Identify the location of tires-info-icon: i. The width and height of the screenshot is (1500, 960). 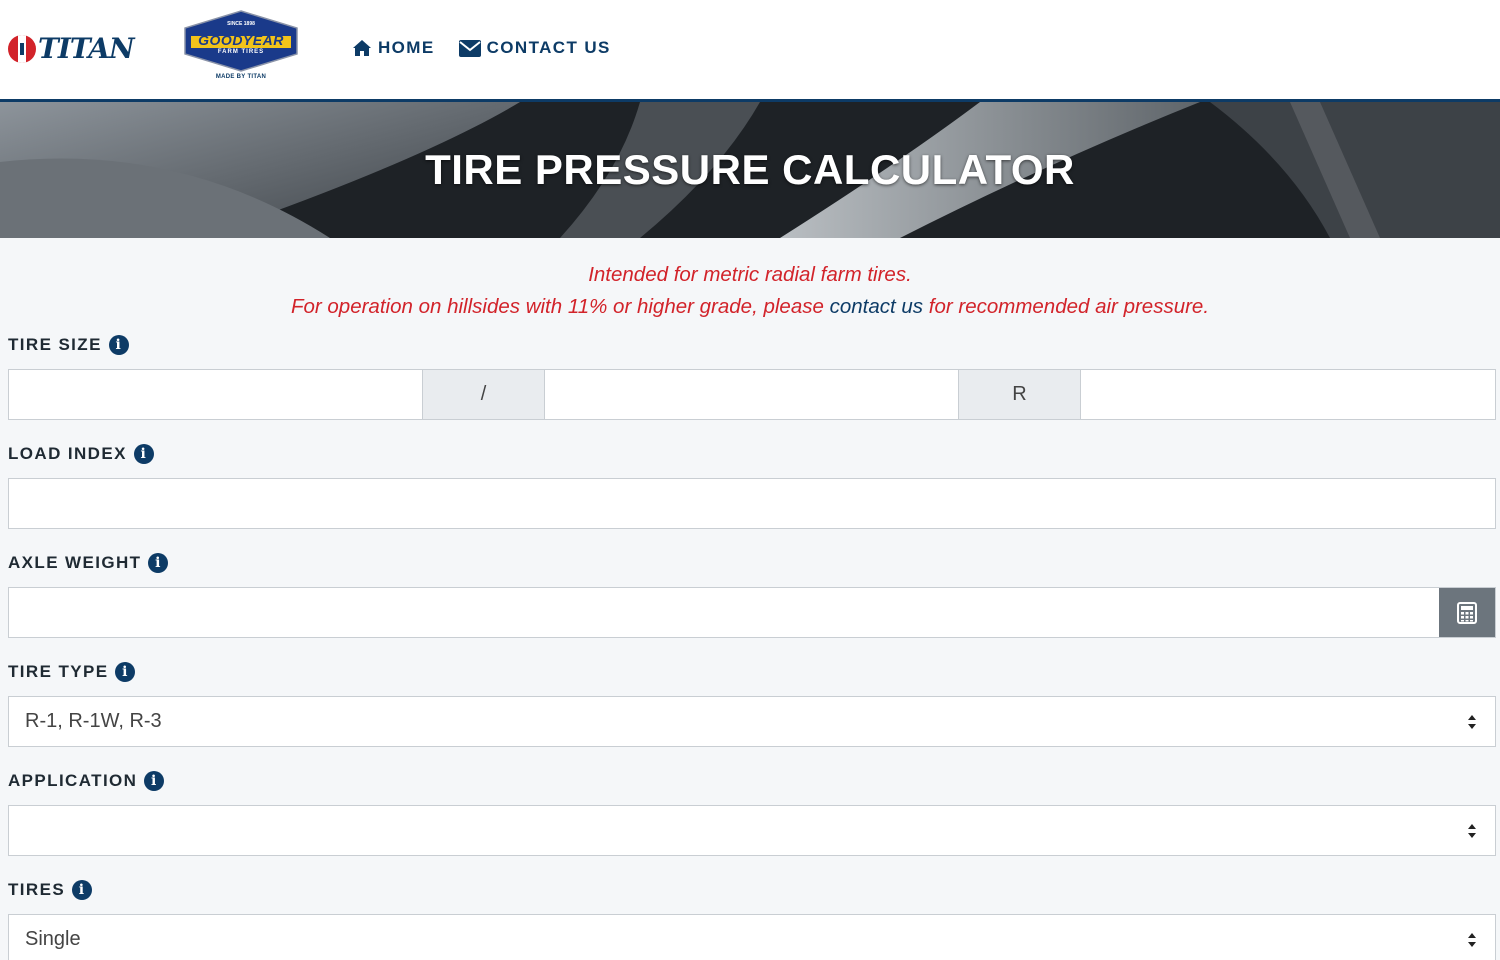
(82, 890).